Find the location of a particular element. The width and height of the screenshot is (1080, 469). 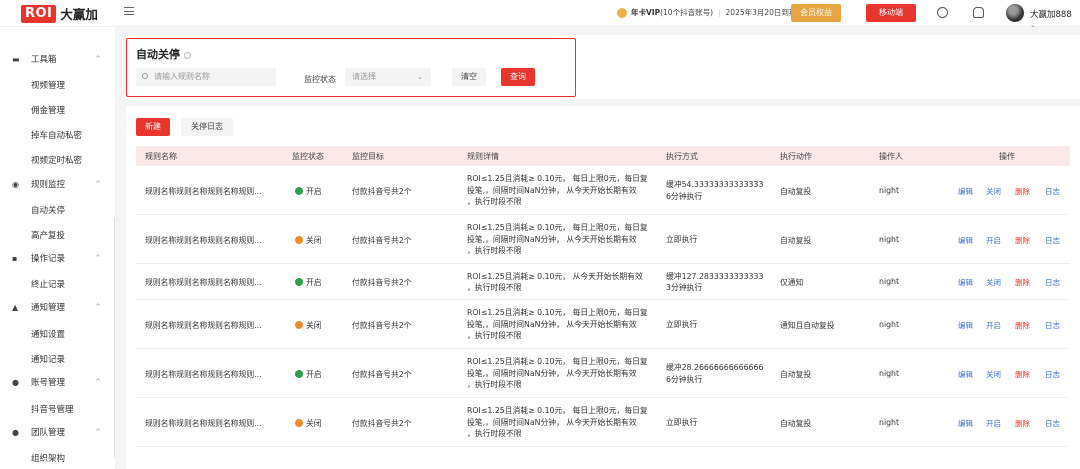

sidebar-group-team: ● 团队管理 ^ is located at coordinates (57, 432).